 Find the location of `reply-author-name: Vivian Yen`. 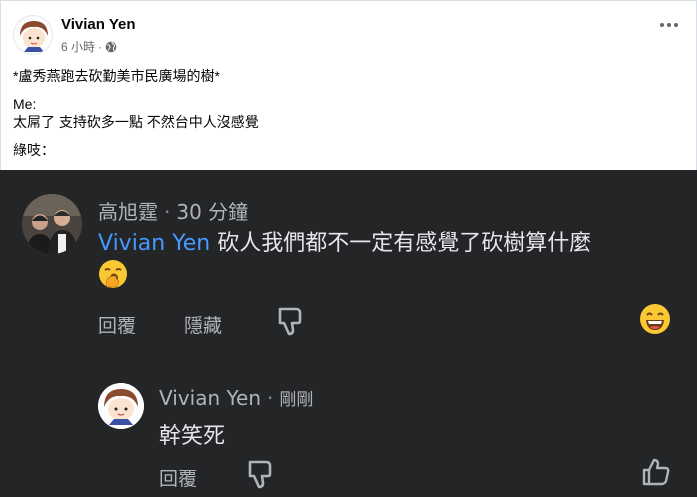

reply-author-name: Vivian Yen is located at coordinates (210, 398).